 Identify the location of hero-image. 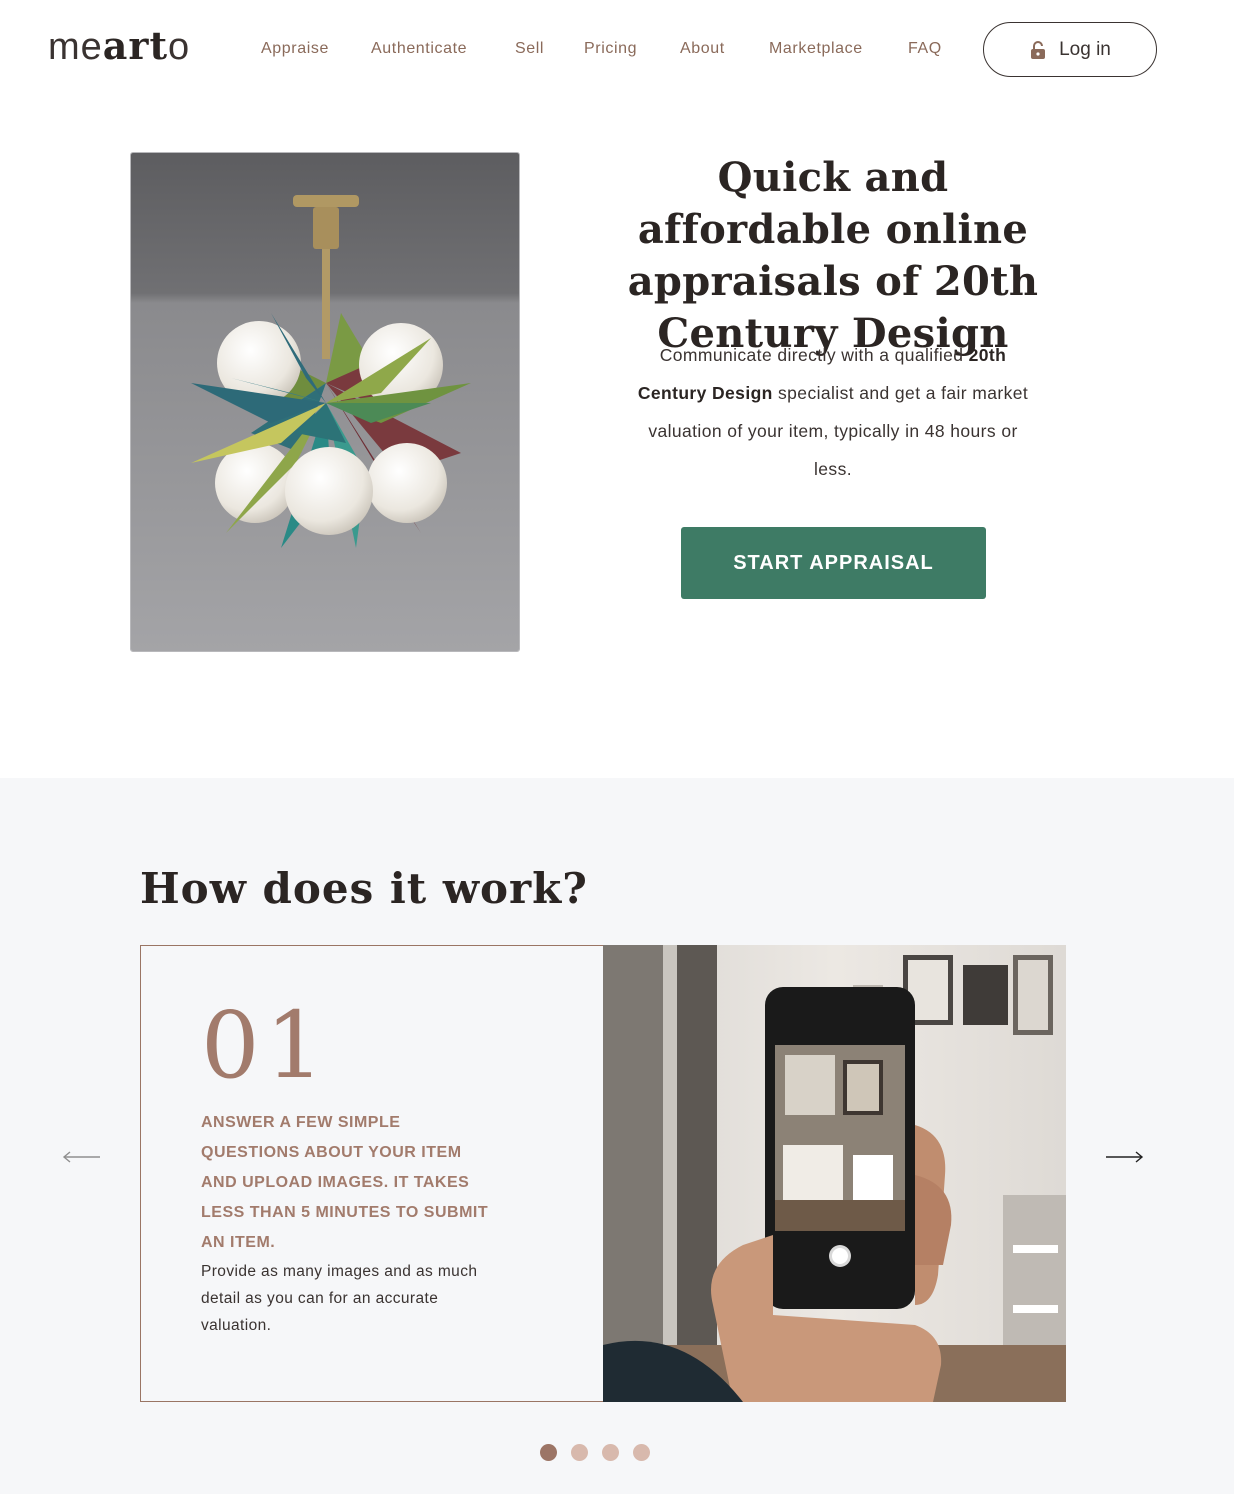
(325, 402).